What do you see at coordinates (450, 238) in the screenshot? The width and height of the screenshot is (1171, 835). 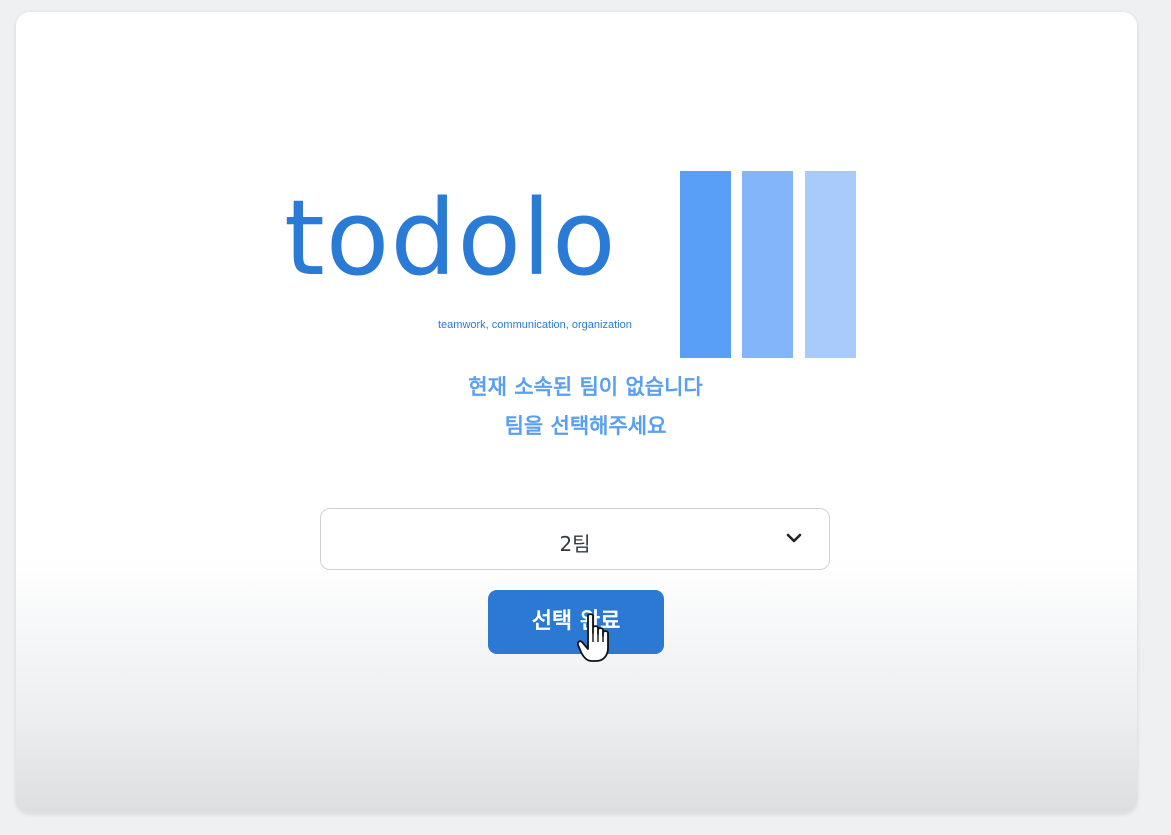 I see `logo-wordmark: todolo` at bounding box center [450, 238].